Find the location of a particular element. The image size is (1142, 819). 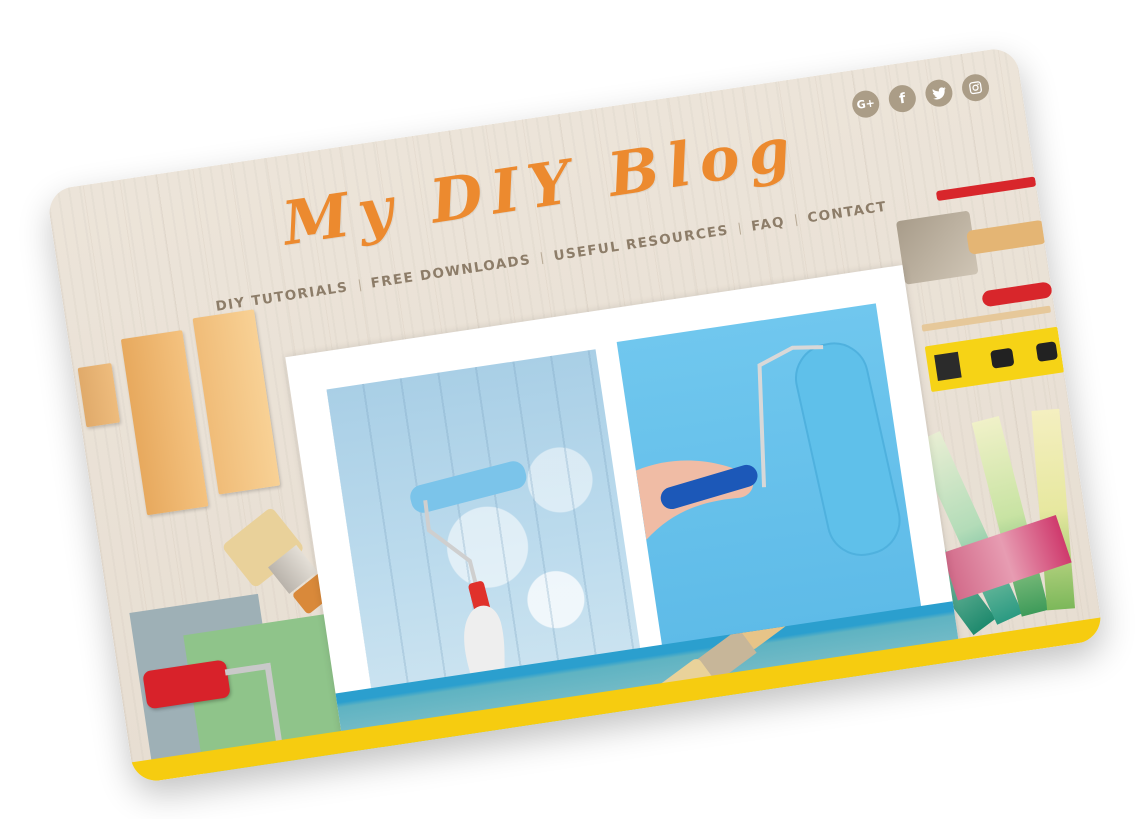

wood-pencil-decoration is located at coordinates (986, 318).